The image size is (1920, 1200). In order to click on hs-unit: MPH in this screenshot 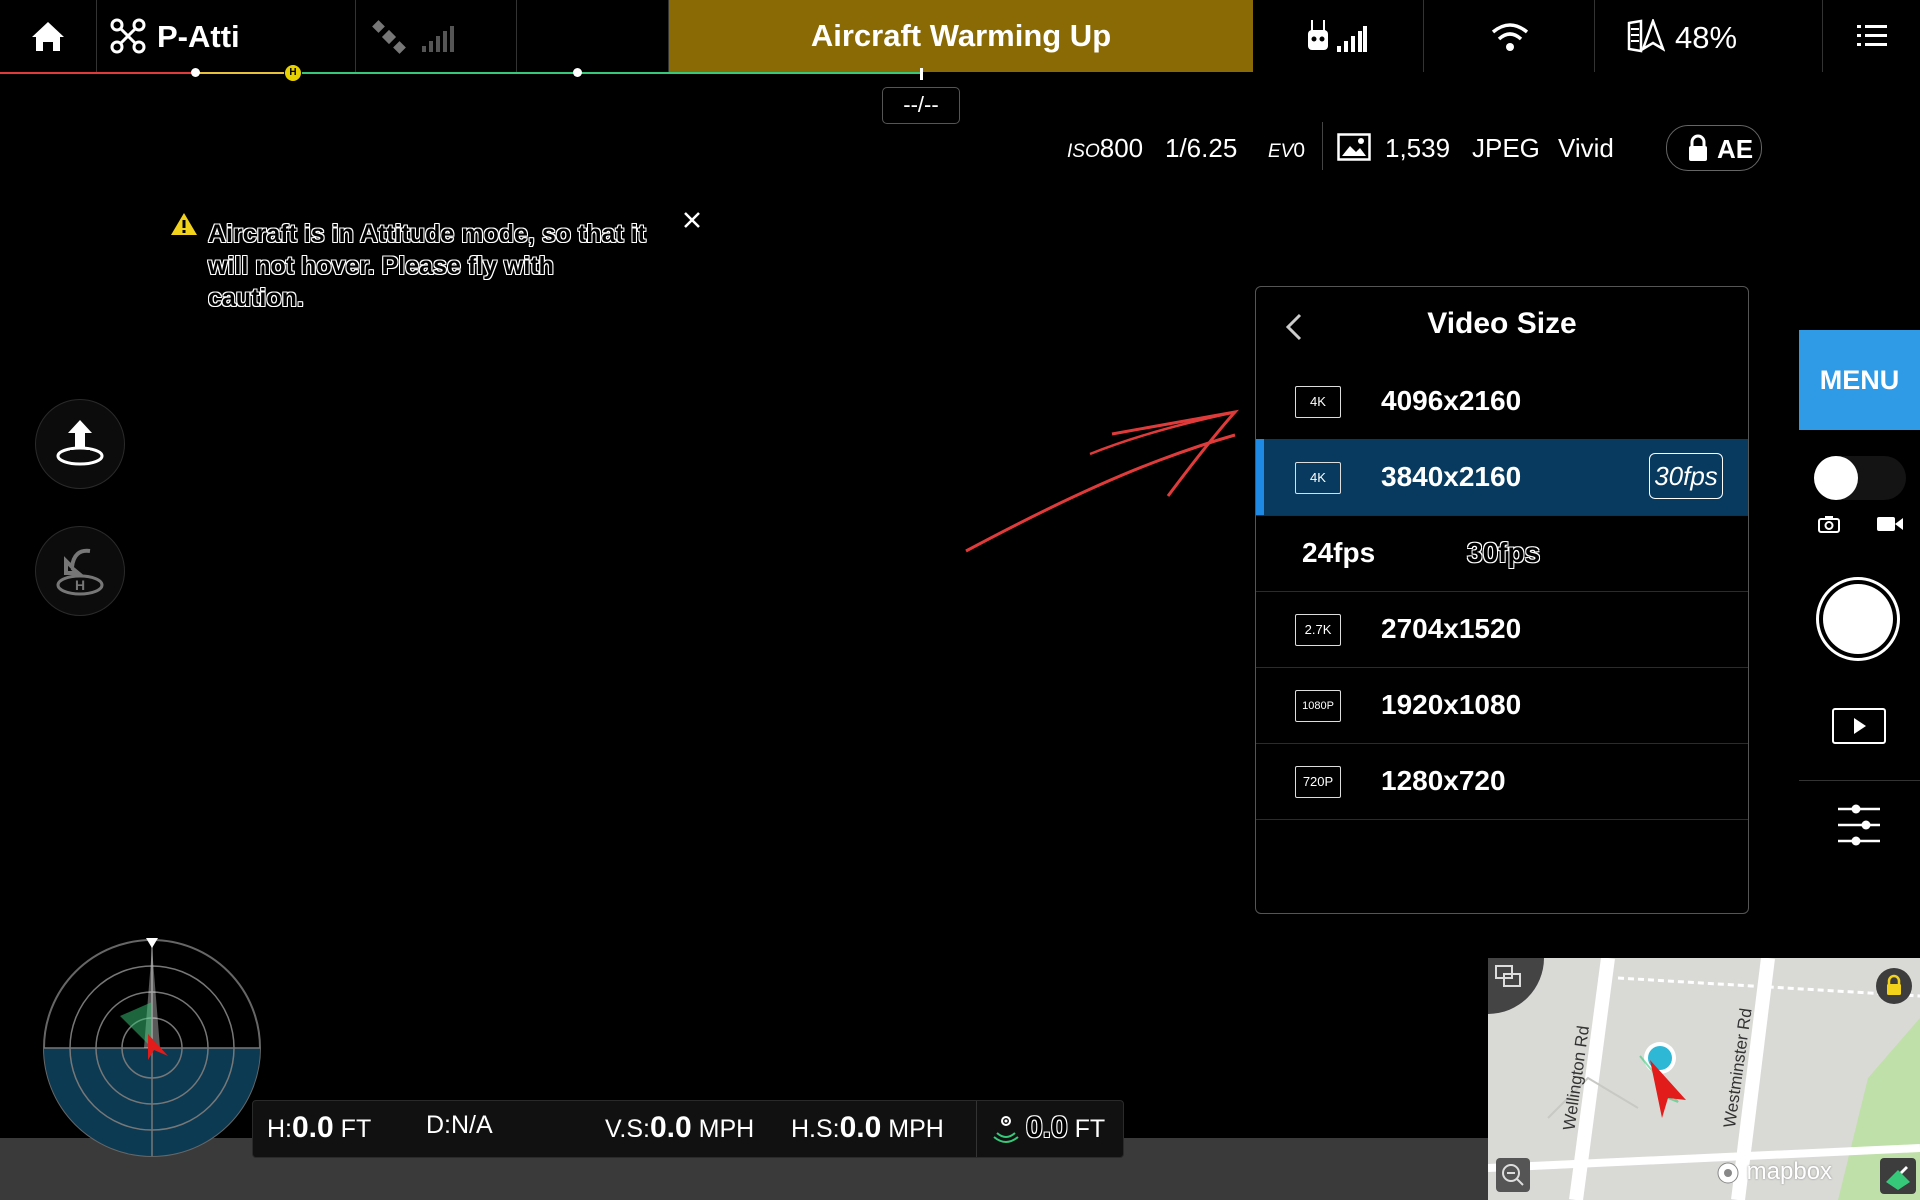, I will do `click(916, 1129)`.